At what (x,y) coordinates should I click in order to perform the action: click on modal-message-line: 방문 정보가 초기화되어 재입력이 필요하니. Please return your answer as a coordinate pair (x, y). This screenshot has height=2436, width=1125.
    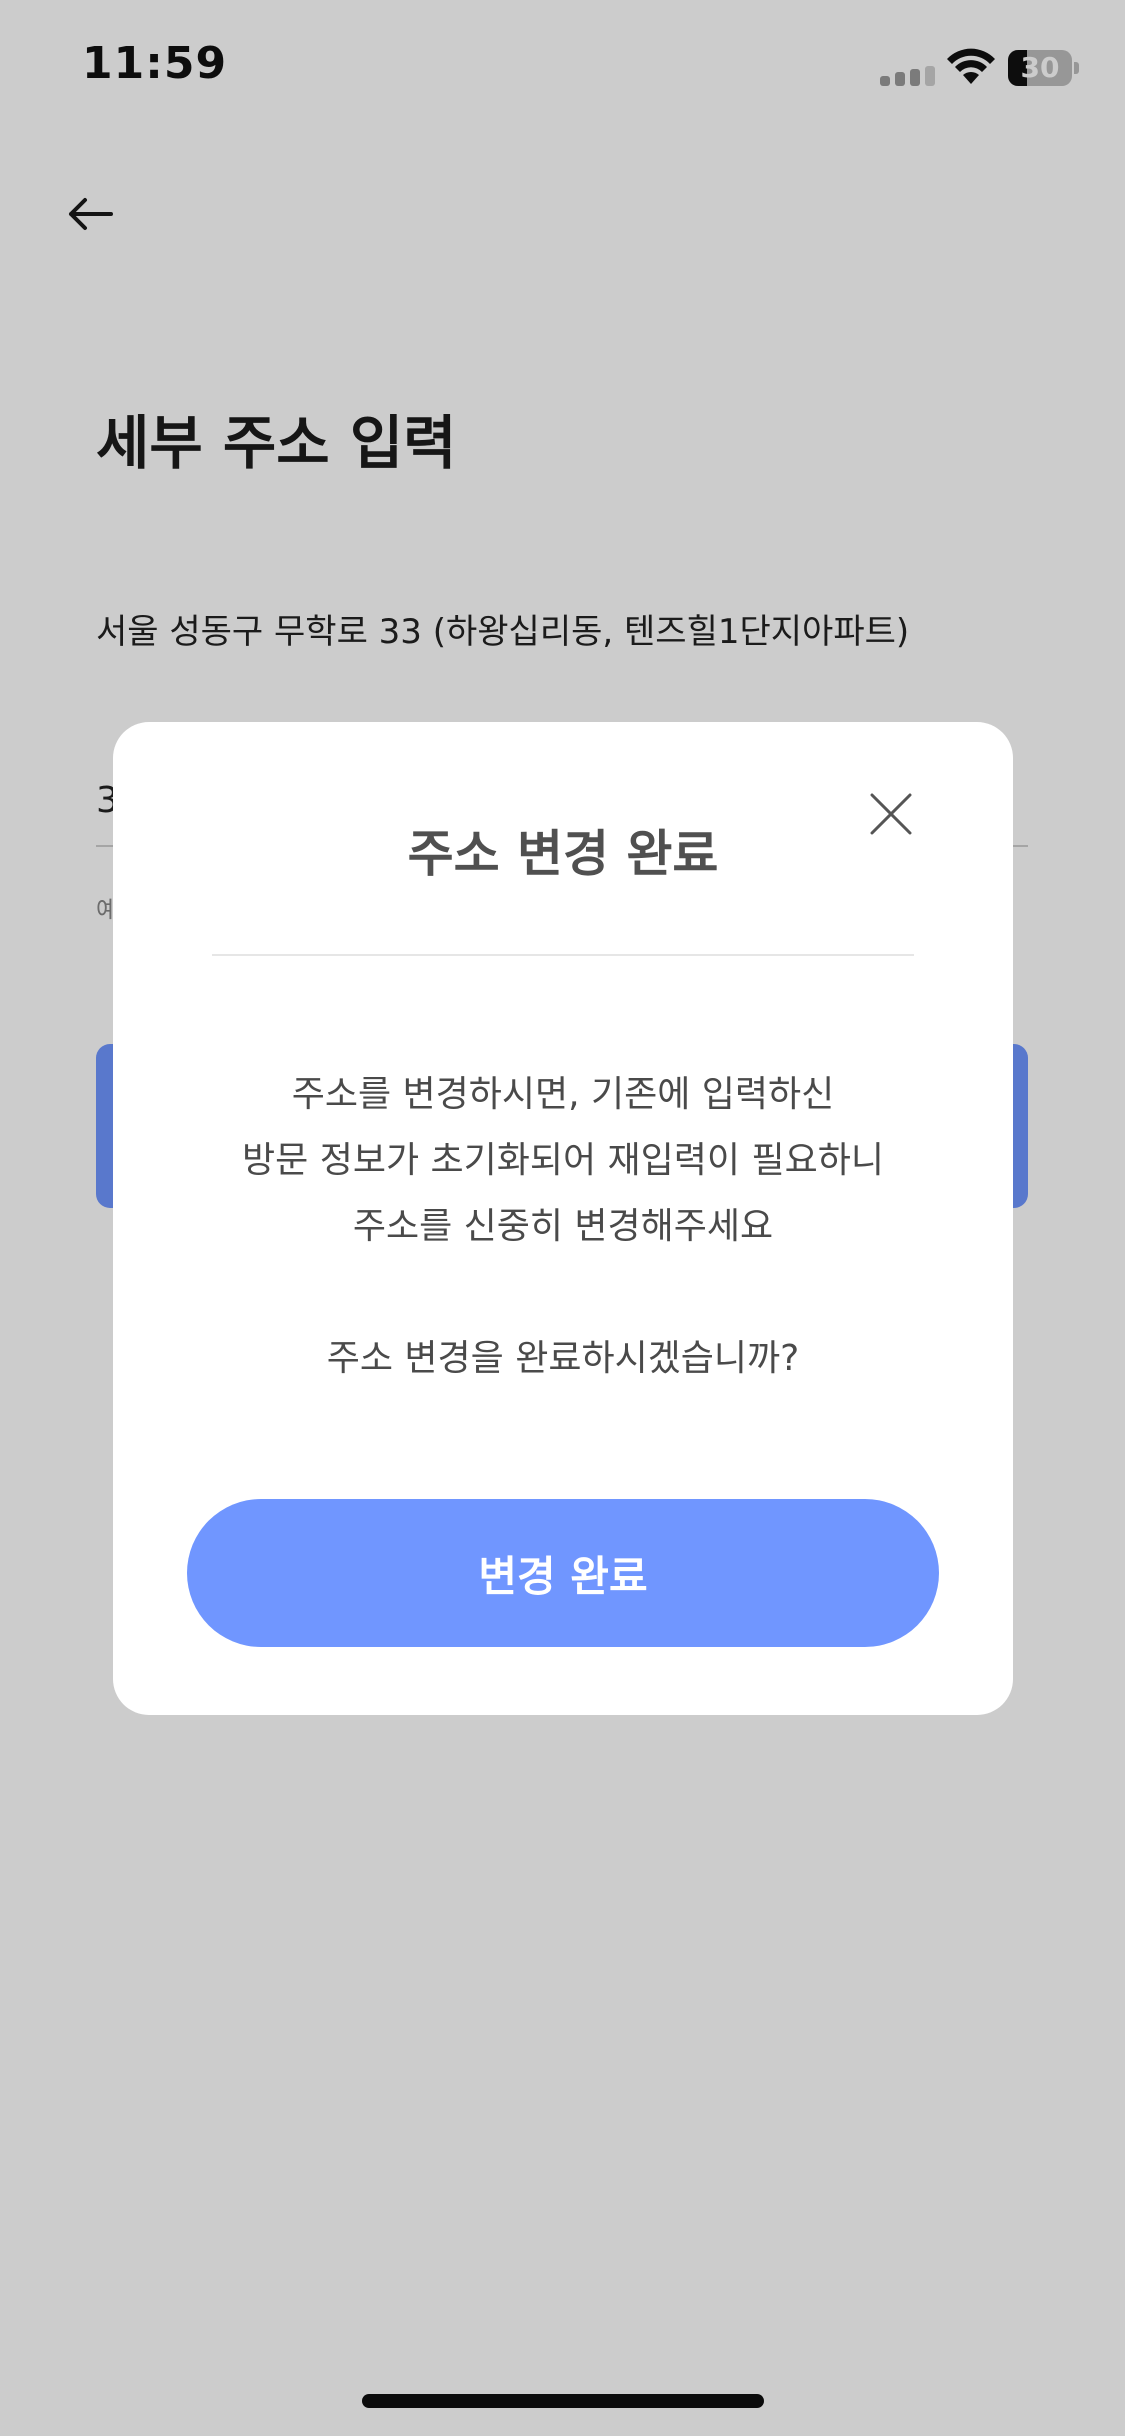
    Looking at the image, I should click on (563, 1160).